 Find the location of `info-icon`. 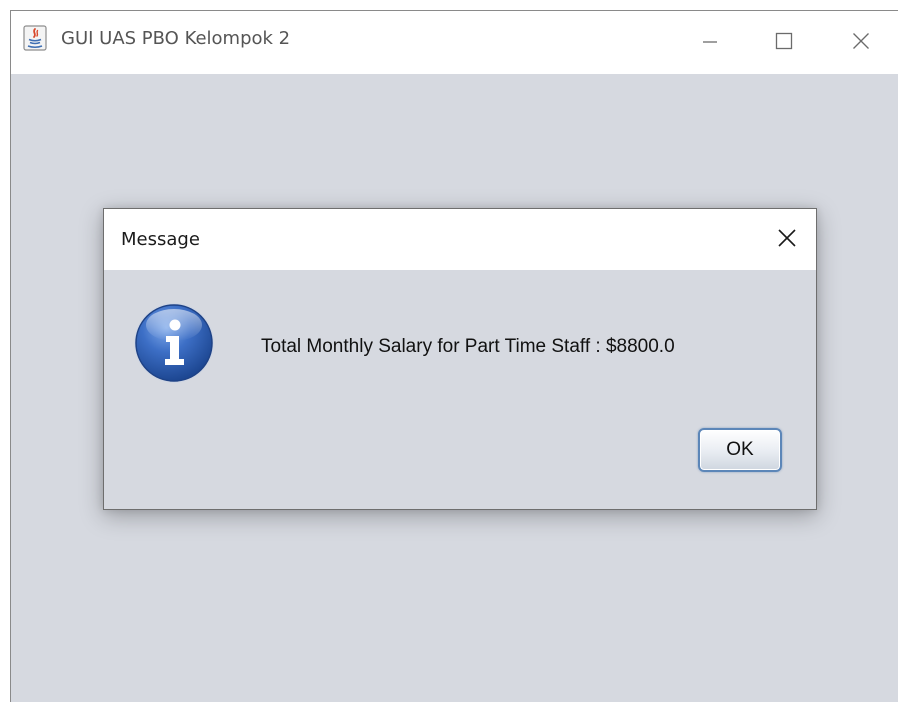

info-icon is located at coordinates (174, 343).